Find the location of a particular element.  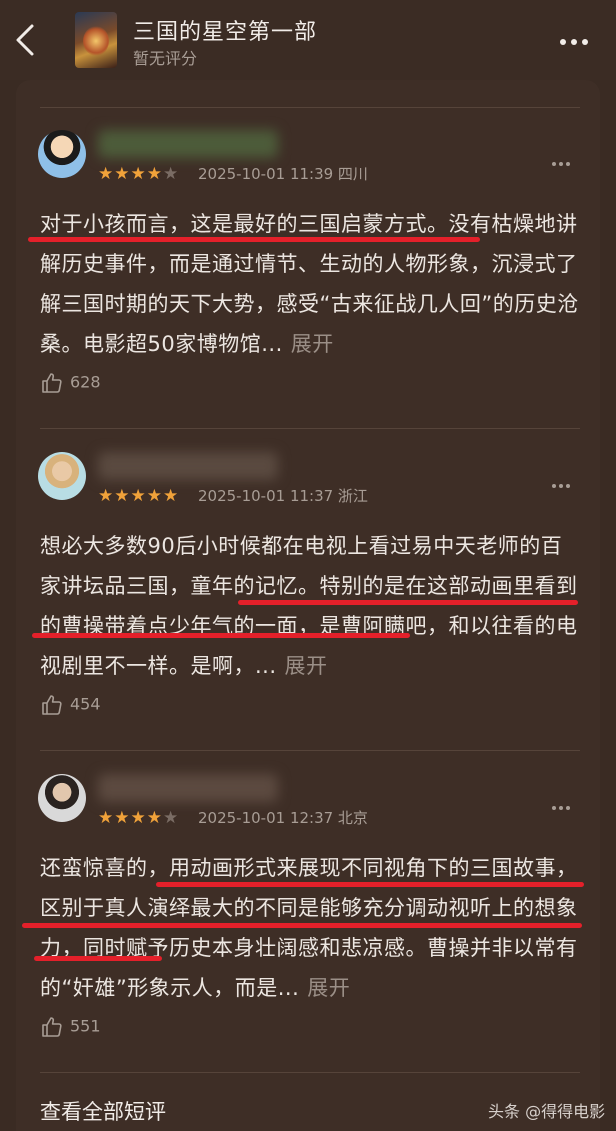

like-count: 628 is located at coordinates (85, 382).